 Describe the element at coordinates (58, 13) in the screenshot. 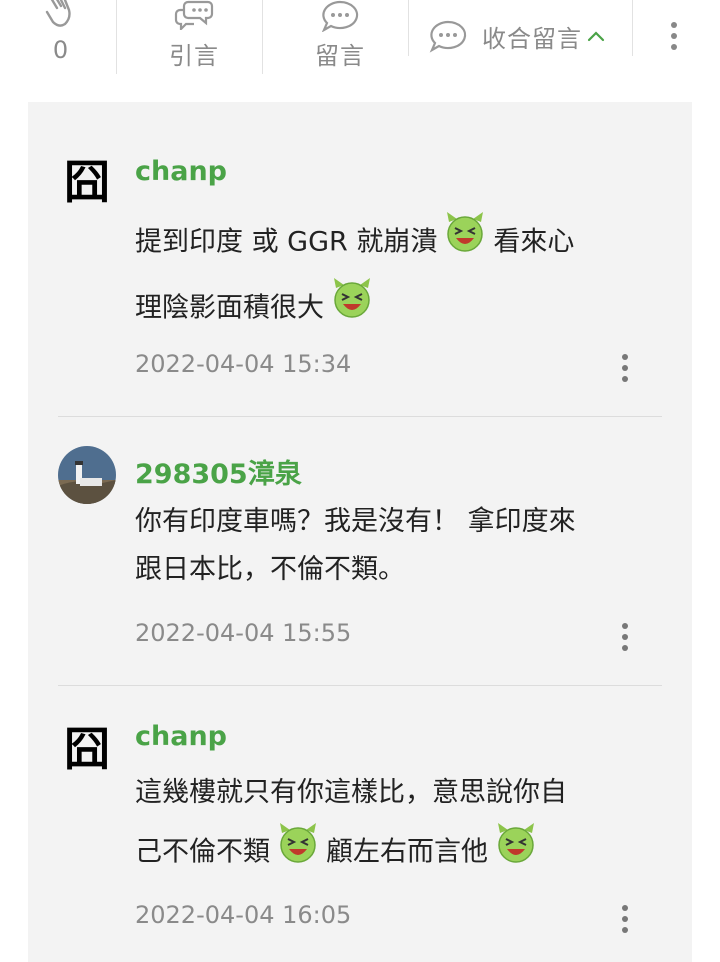

I see `clap-hands-icon` at that location.